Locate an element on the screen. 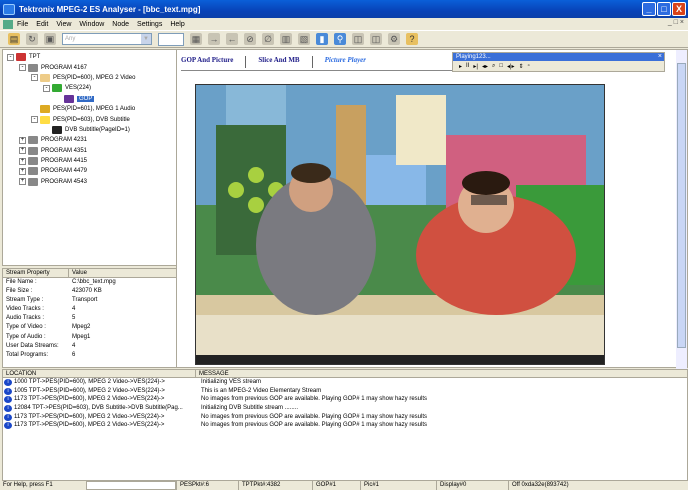  goto-input is located at coordinates (171, 39).